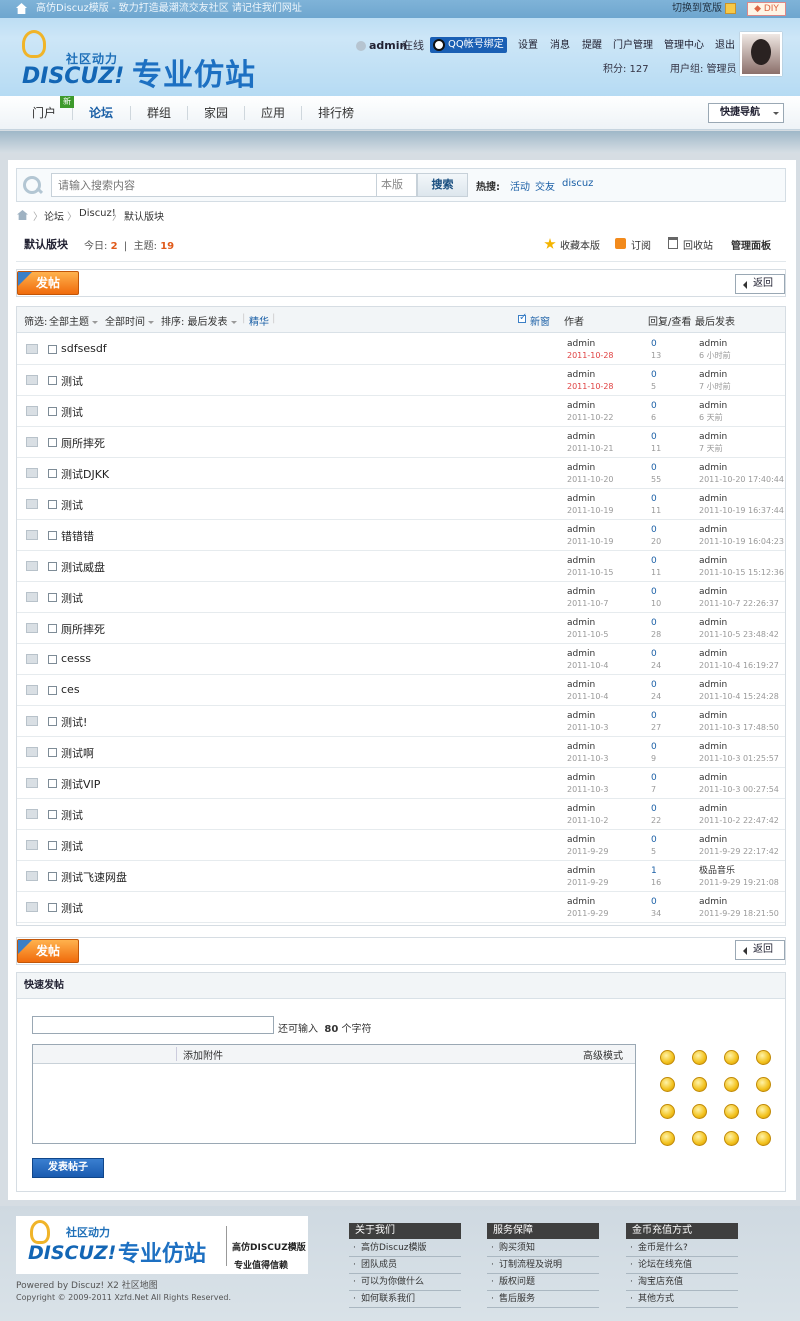  I want to click on hot-link-discuz: discuz, so click(577, 183).